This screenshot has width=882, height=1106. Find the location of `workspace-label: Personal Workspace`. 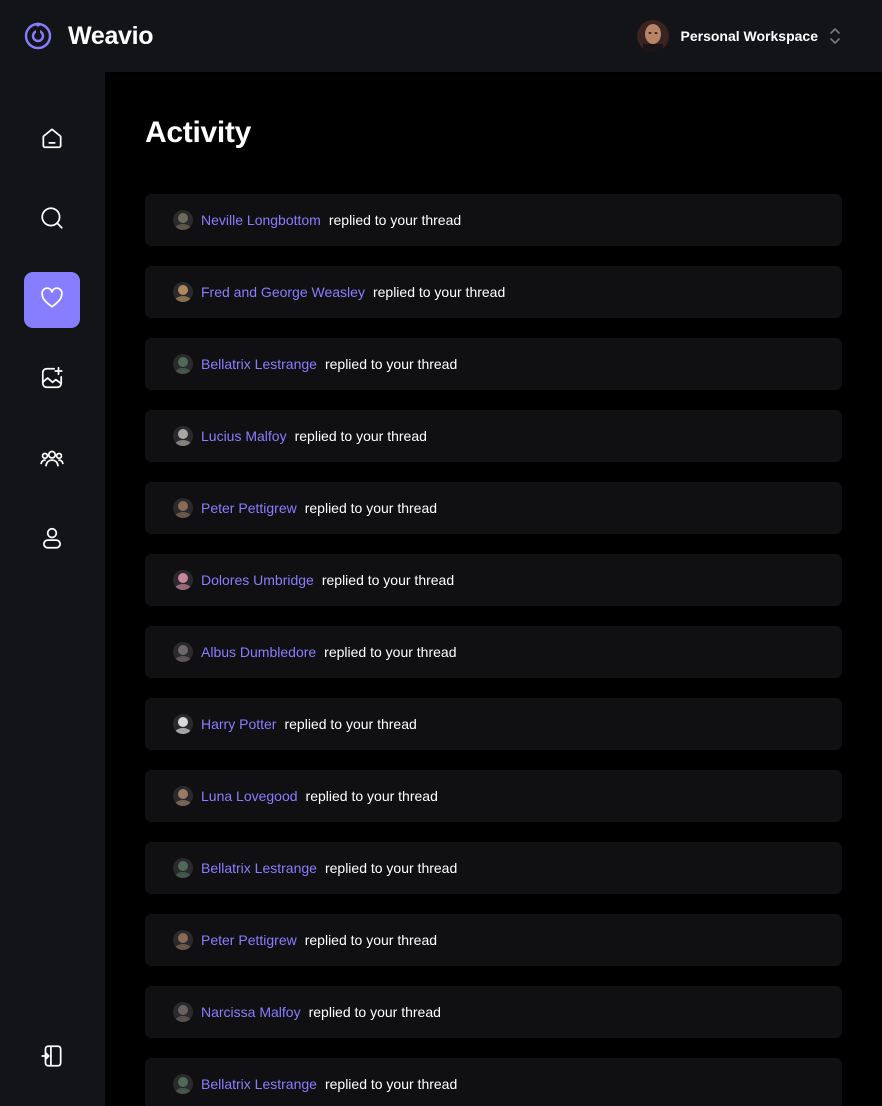

workspace-label: Personal Workspace is located at coordinates (749, 36).